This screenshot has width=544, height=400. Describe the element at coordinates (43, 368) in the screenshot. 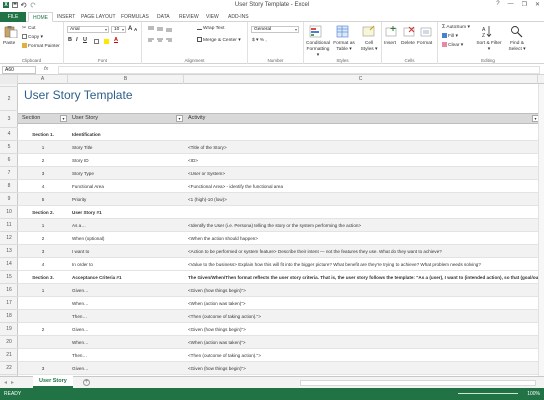

I see `cell-section: 3` at that location.